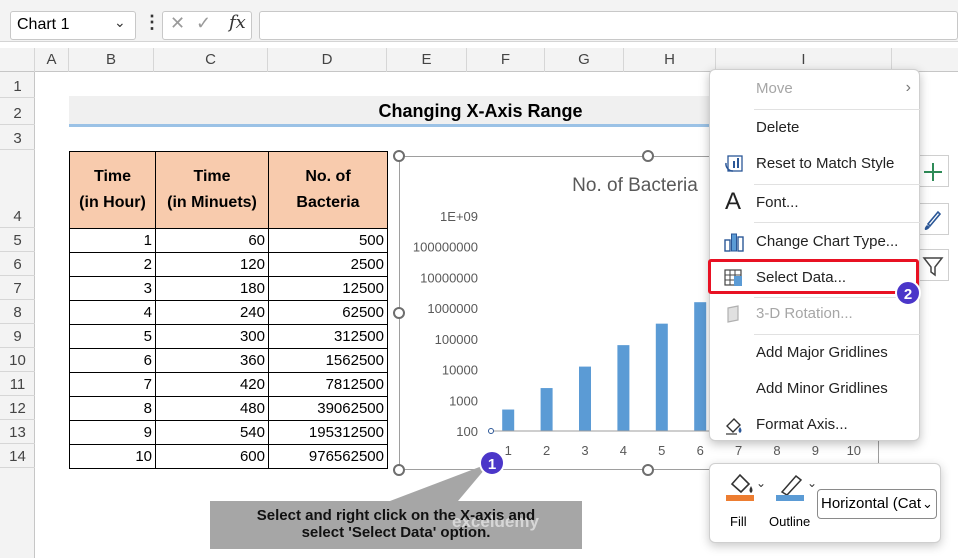  Describe the element at coordinates (908, 293) in the screenshot. I see `step-badge-2: 2` at that location.